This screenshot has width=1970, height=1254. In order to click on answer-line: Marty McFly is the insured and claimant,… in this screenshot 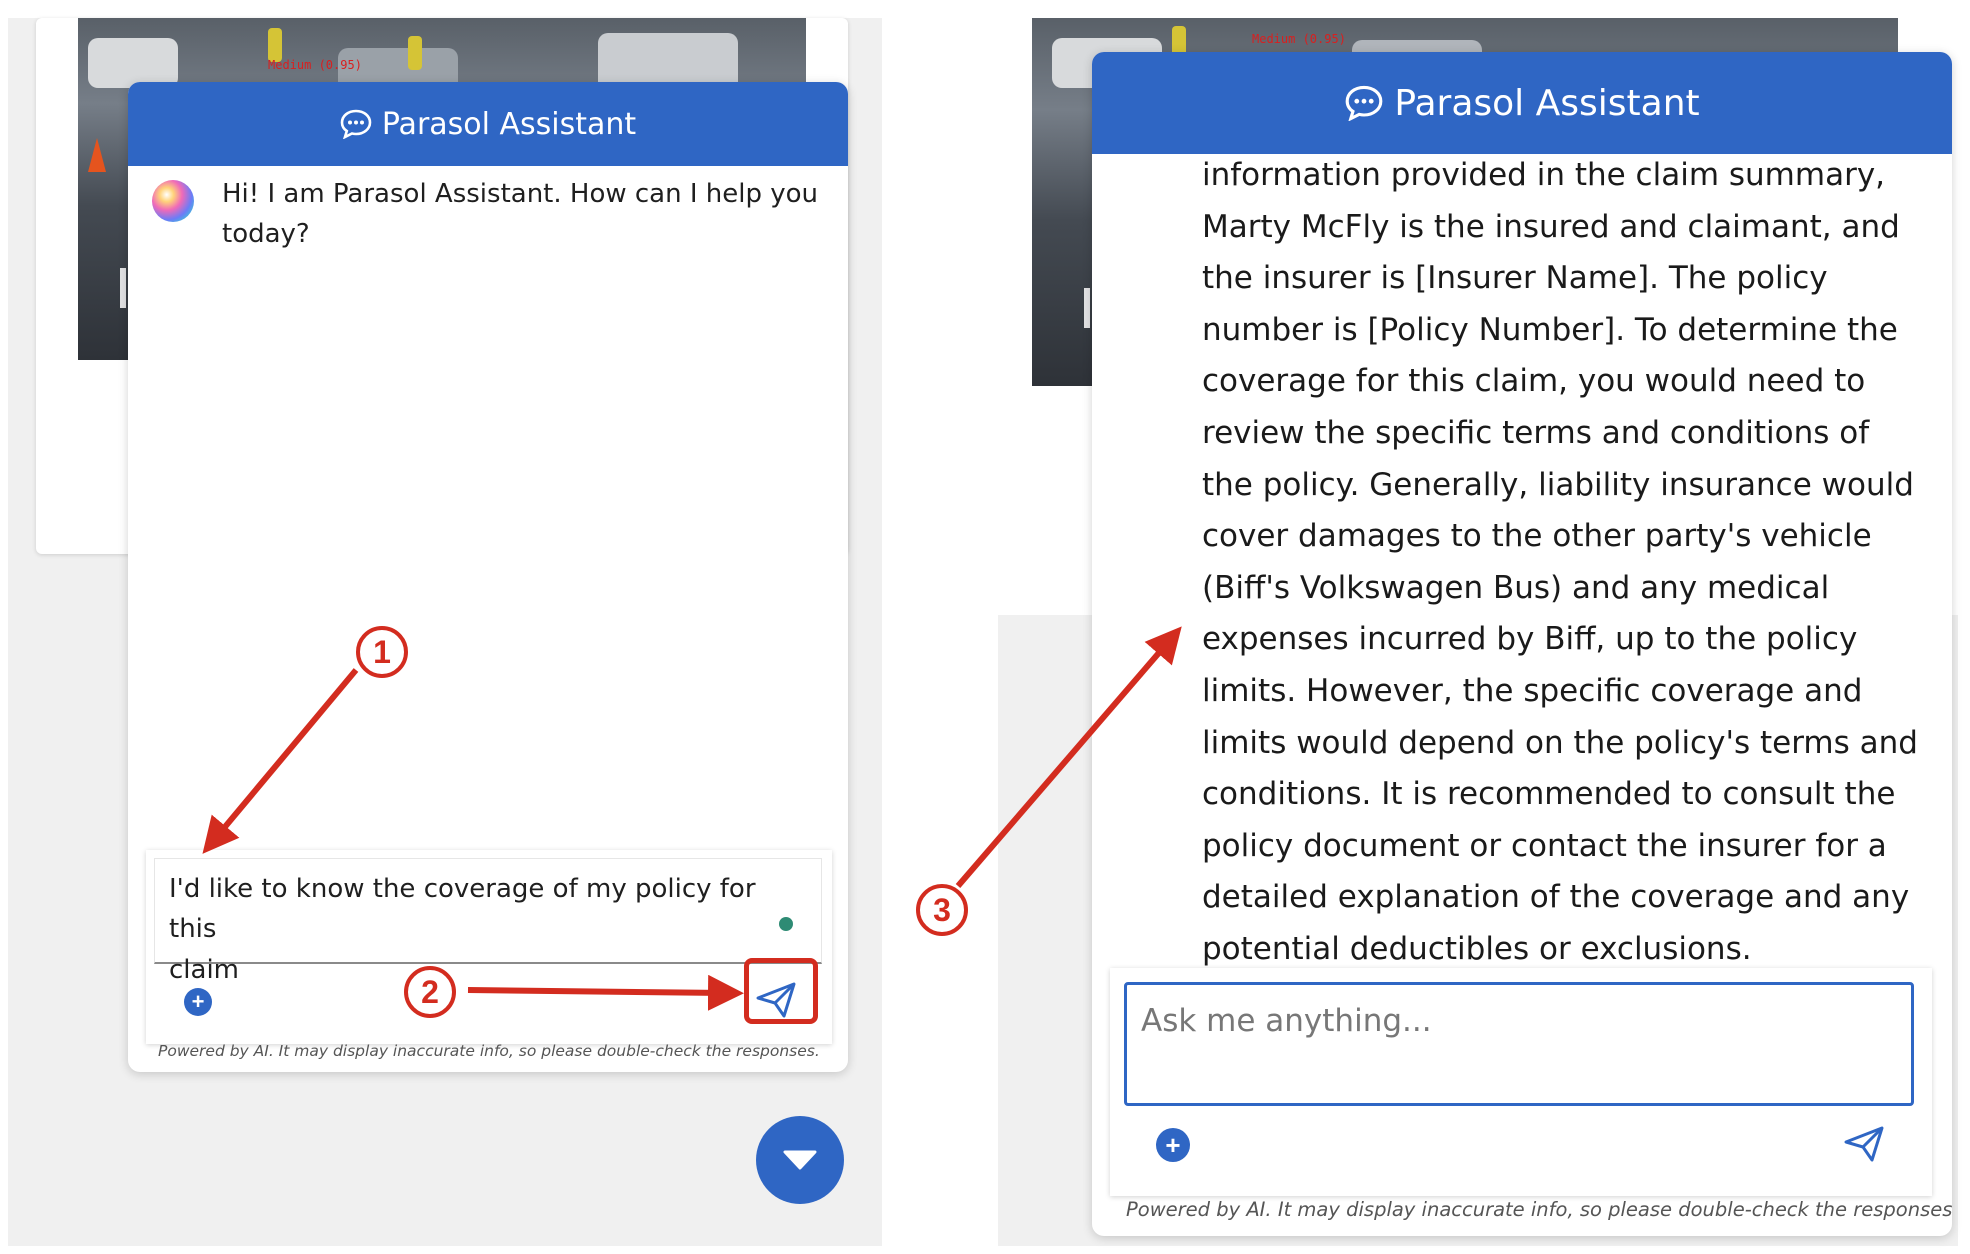, I will do `click(1551, 226)`.